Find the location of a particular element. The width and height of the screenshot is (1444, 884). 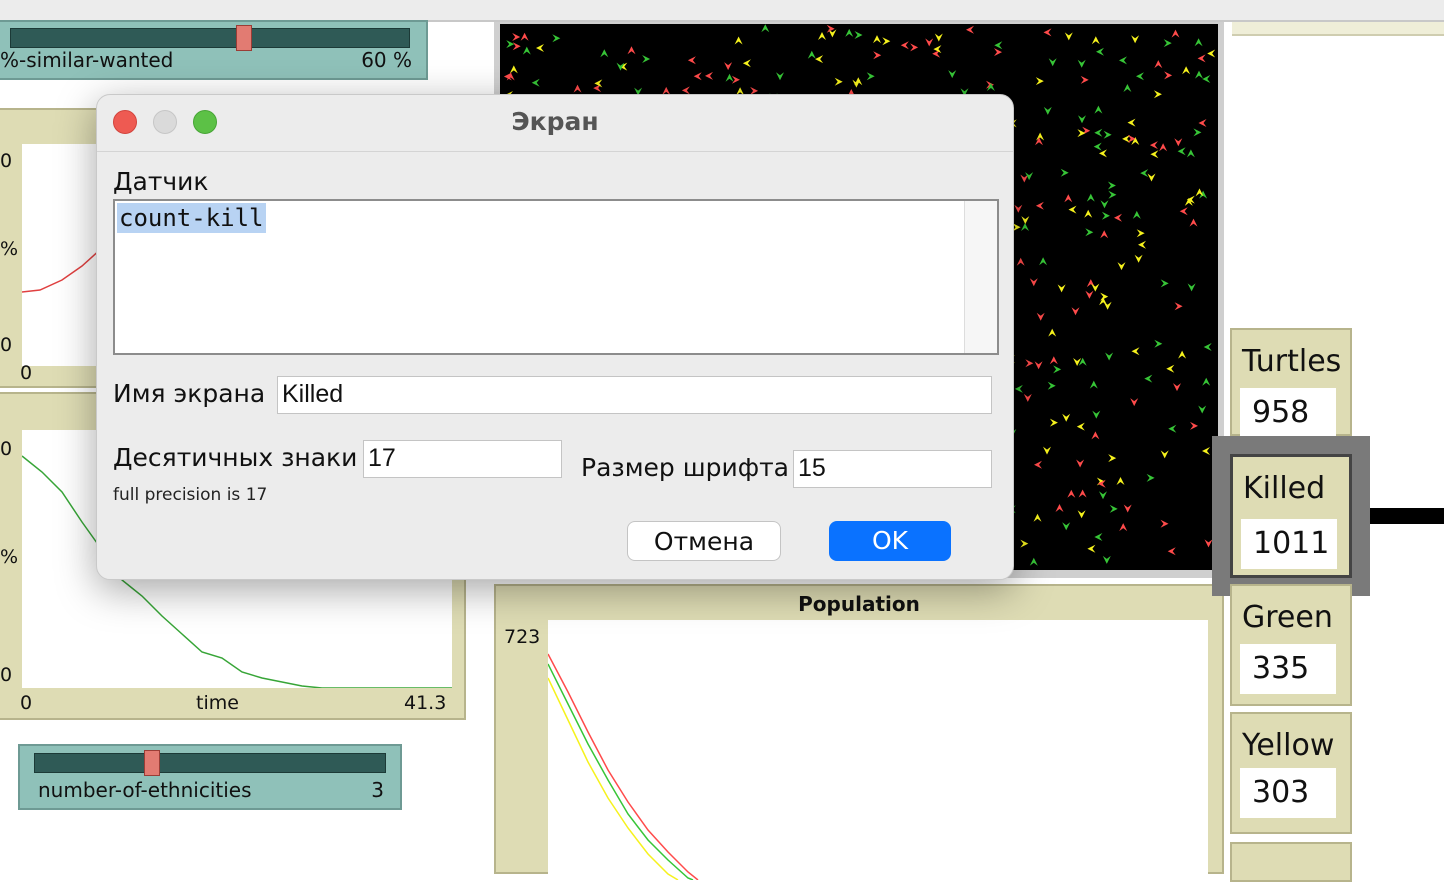

decimal-places-field: 17 is located at coordinates (462, 459).